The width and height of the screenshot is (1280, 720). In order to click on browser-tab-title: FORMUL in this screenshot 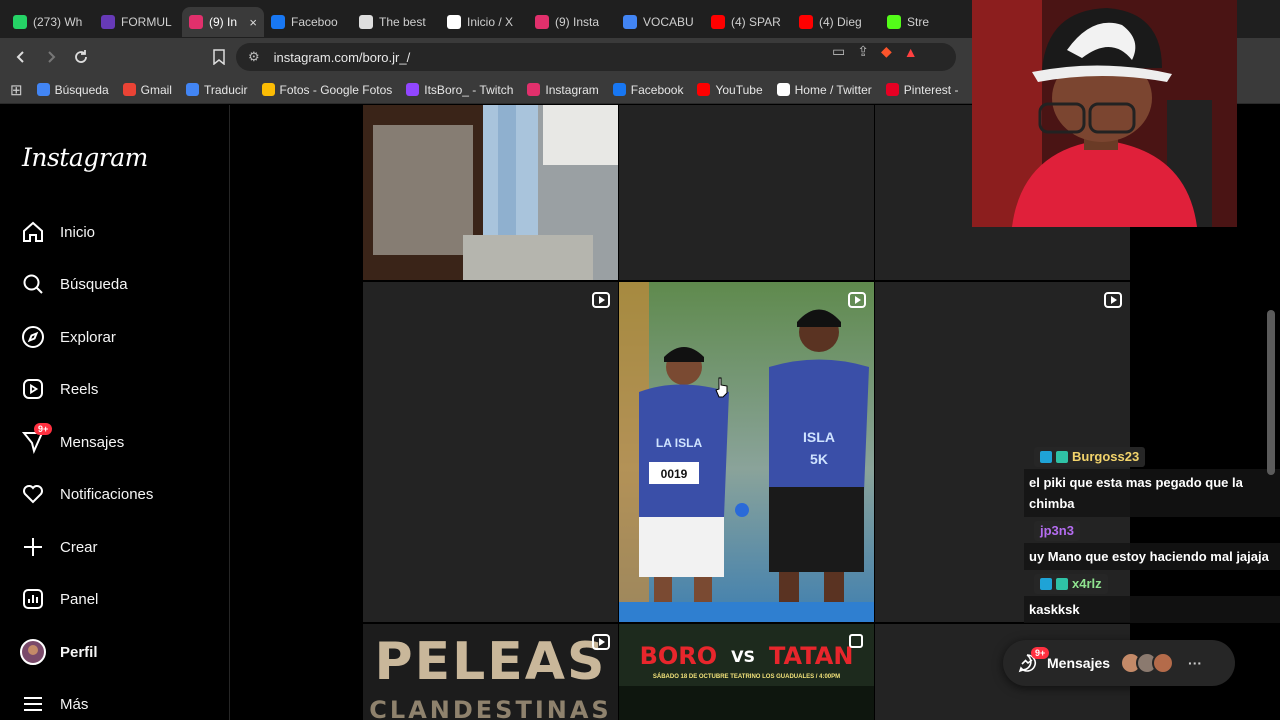, I will do `click(146, 22)`.